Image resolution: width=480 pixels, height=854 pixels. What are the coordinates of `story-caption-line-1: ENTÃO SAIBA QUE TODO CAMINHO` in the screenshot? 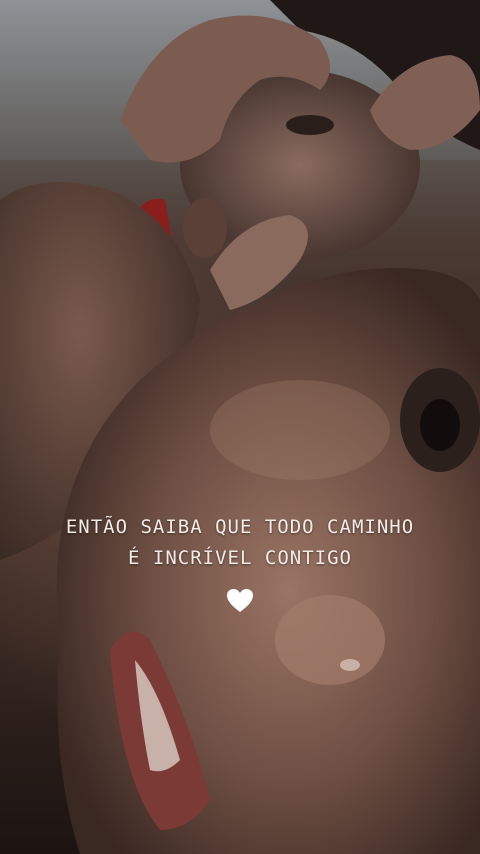 It's located at (240, 527).